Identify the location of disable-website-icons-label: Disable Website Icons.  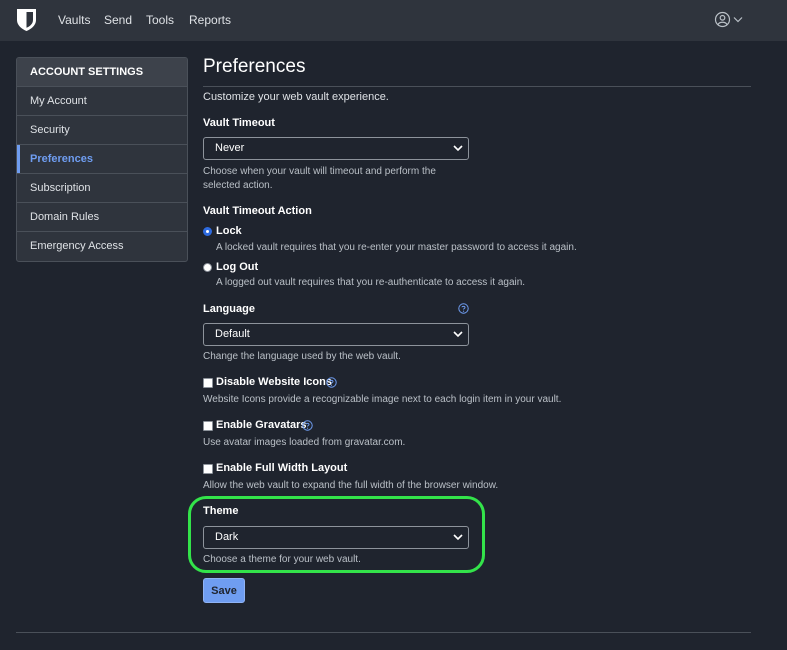
(274, 382).